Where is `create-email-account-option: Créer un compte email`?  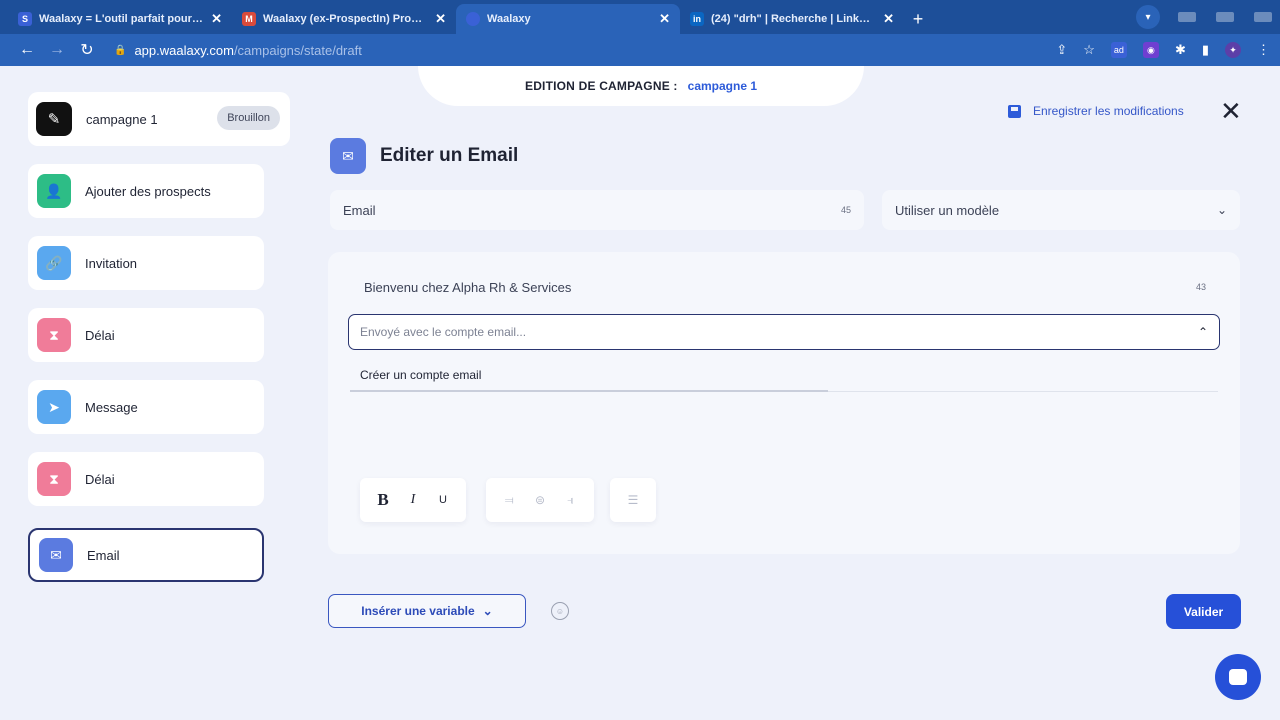 create-email-account-option: Créer un compte email is located at coordinates (784, 375).